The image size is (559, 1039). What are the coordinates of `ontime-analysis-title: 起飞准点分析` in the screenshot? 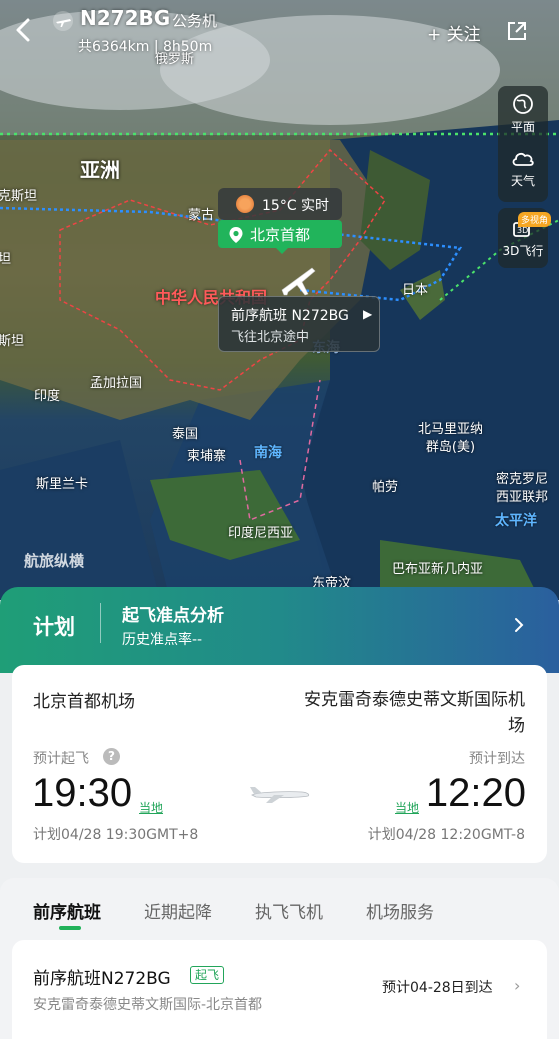 It's located at (173, 616).